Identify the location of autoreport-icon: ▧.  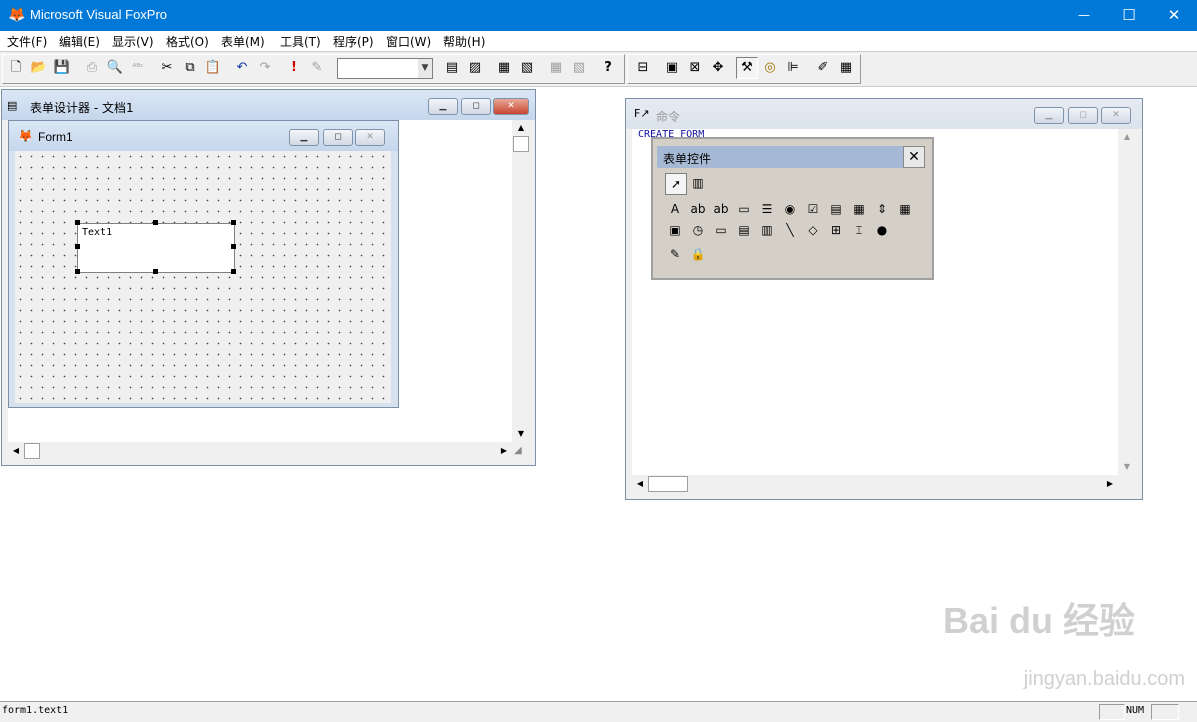
(579, 68).